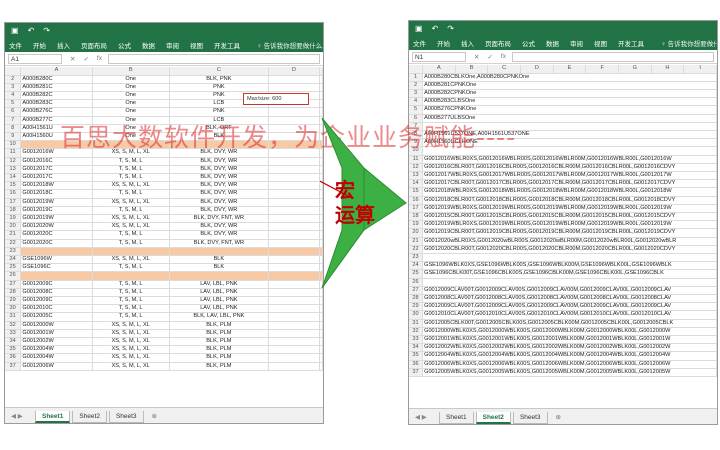 Image resolution: width=720 pixels, height=450 pixels. What do you see at coordinates (56, 317) in the screenshot?
I see `cell-a: G0012005C` at bounding box center [56, 317].